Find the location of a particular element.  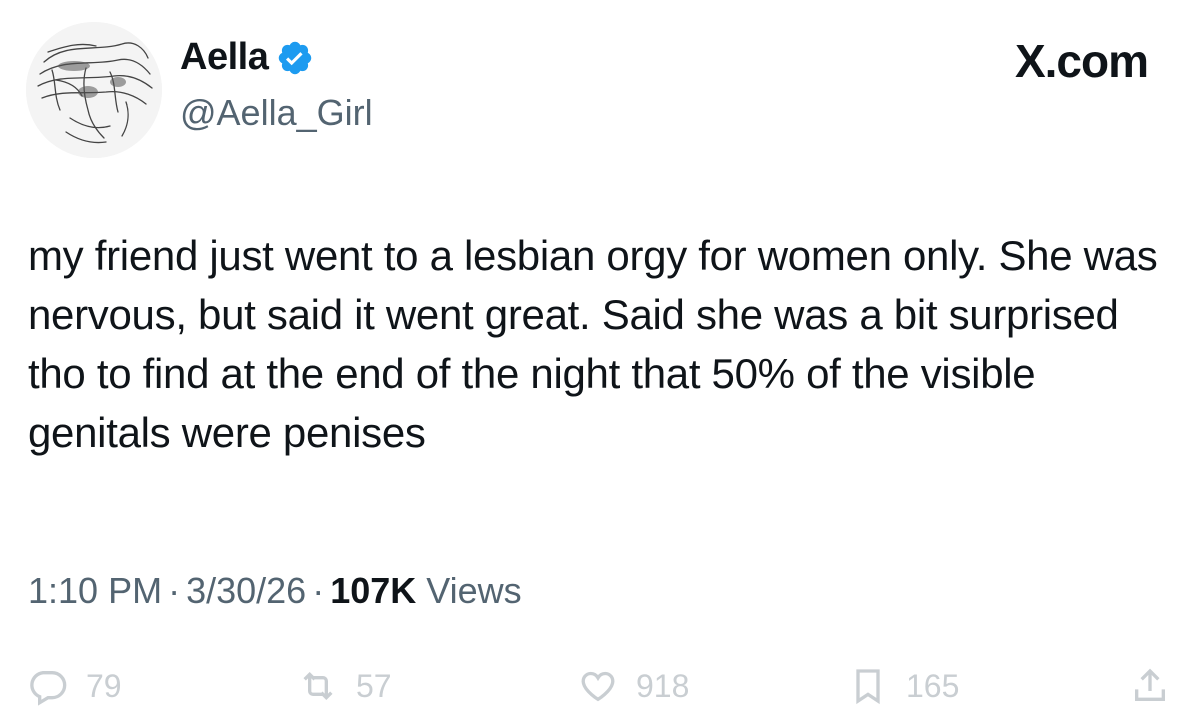

repost-icon is located at coordinates (318, 686).